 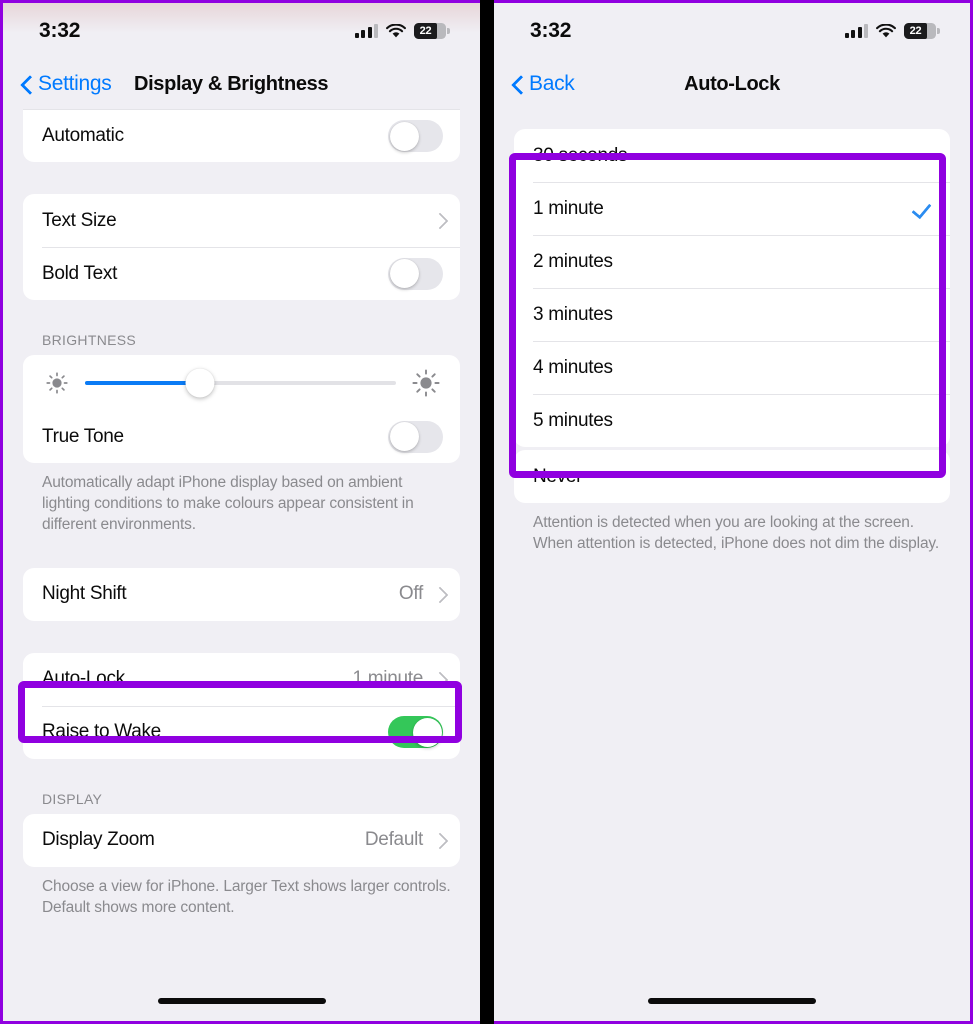 I want to click on row-text-size: Text Size, so click(x=241, y=220).